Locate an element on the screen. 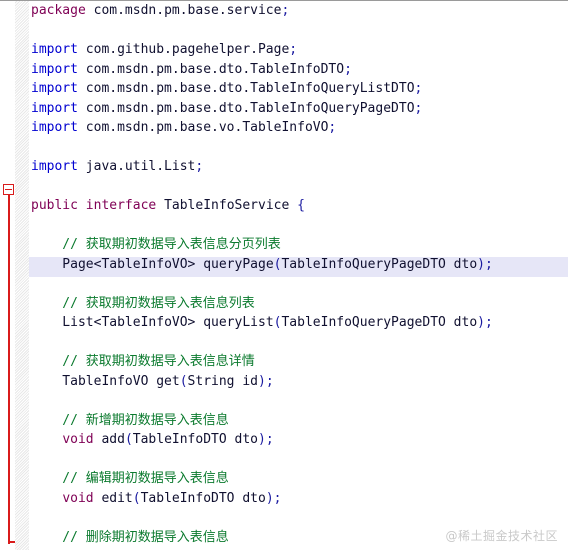  code-line: import com.github.pagehelper.Page; is located at coordinates (298, 50).